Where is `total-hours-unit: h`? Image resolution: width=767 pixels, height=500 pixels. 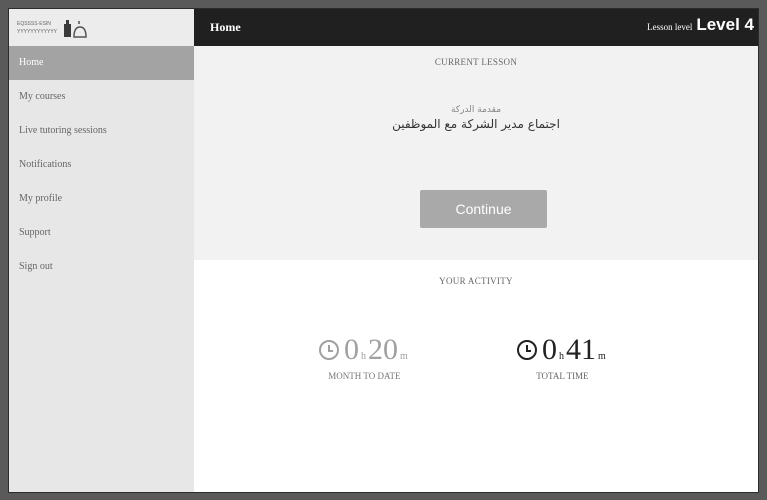 total-hours-unit: h is located at coordinates (561, 356).